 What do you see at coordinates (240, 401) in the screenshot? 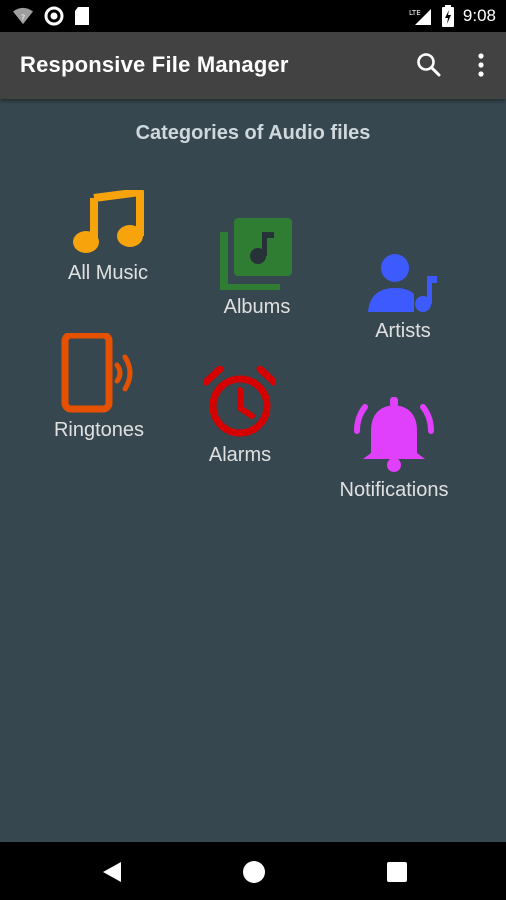
I see `alarm-clock-icon` at bounding box center [240, 401].